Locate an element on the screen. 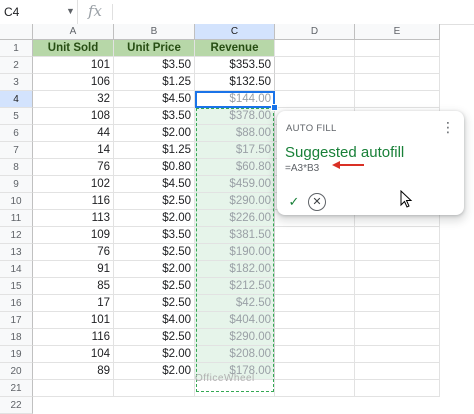 This screenshot has width=474, height=414. row-header-18: 18 is located at coordinates (16, 337).